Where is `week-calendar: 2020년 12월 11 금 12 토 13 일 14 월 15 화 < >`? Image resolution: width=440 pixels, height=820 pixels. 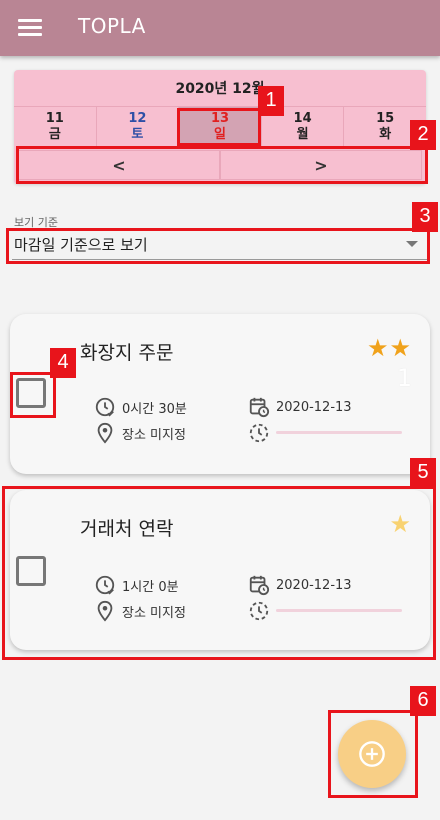 week-calendar: 2020년 12월 11 금 12 토 13 일 14 월 15 화 < > is located at coordinates (220, 127).